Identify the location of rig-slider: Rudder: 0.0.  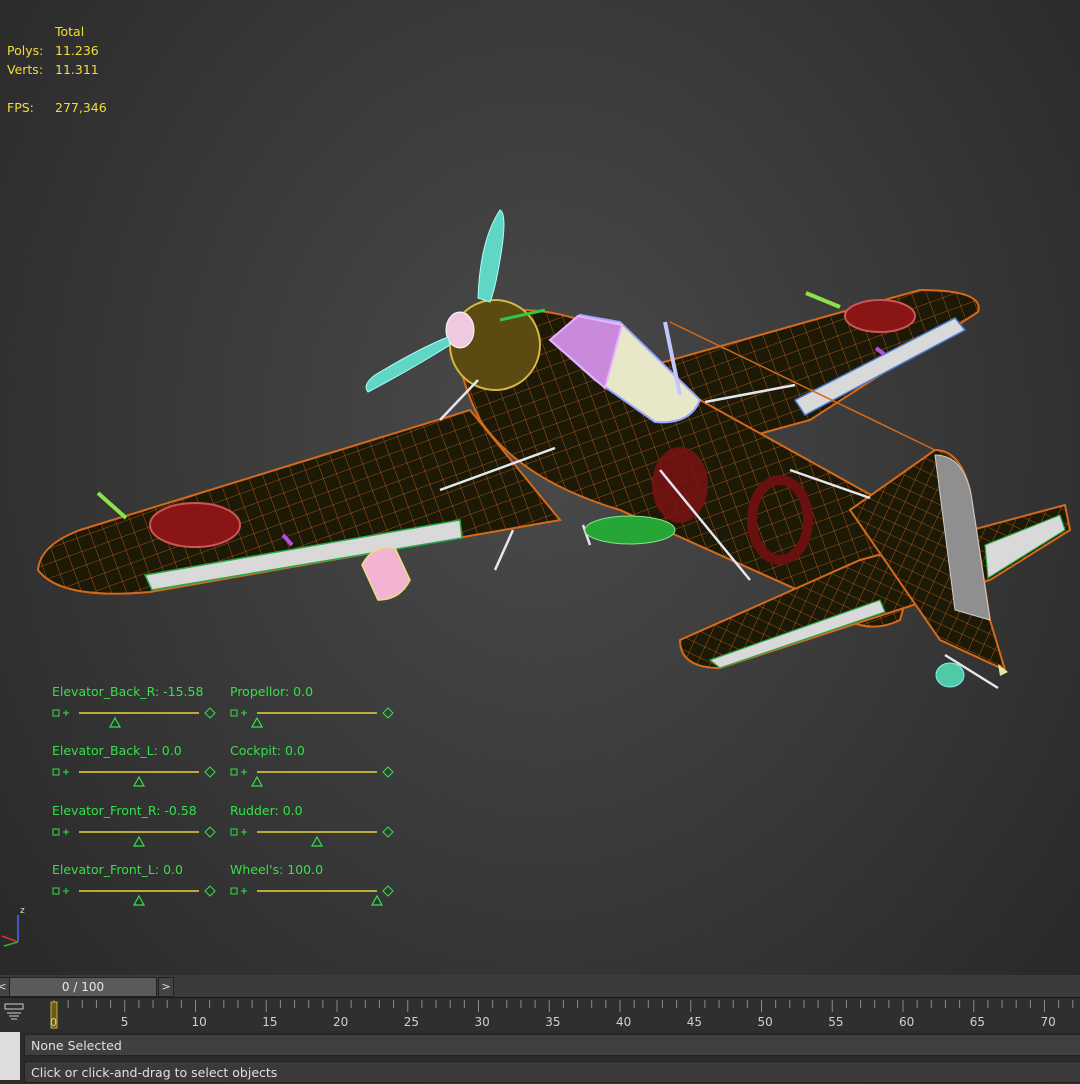
(312, 828).